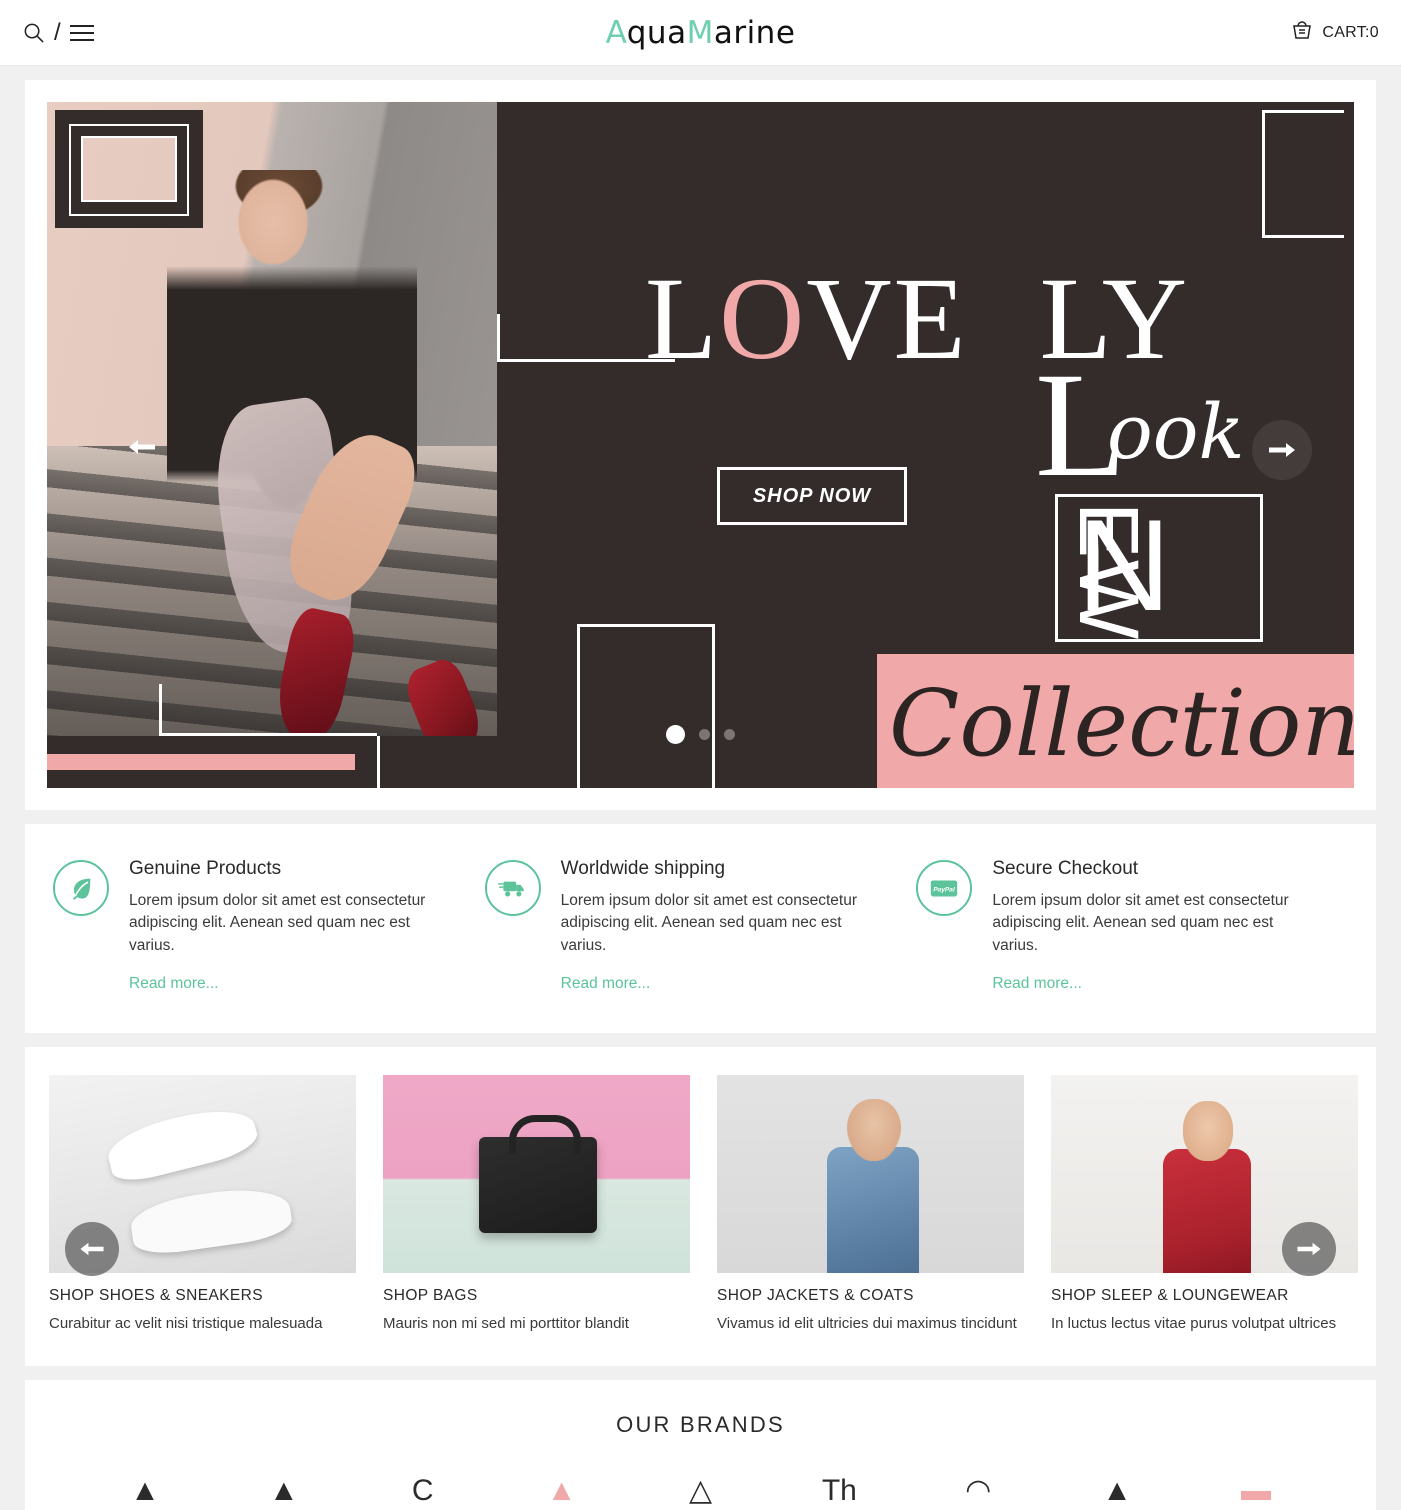  What do you see at coordinates (887, 318) in the screenshot?
I see `headline-VE: VE` at bounding box center [887, 318].